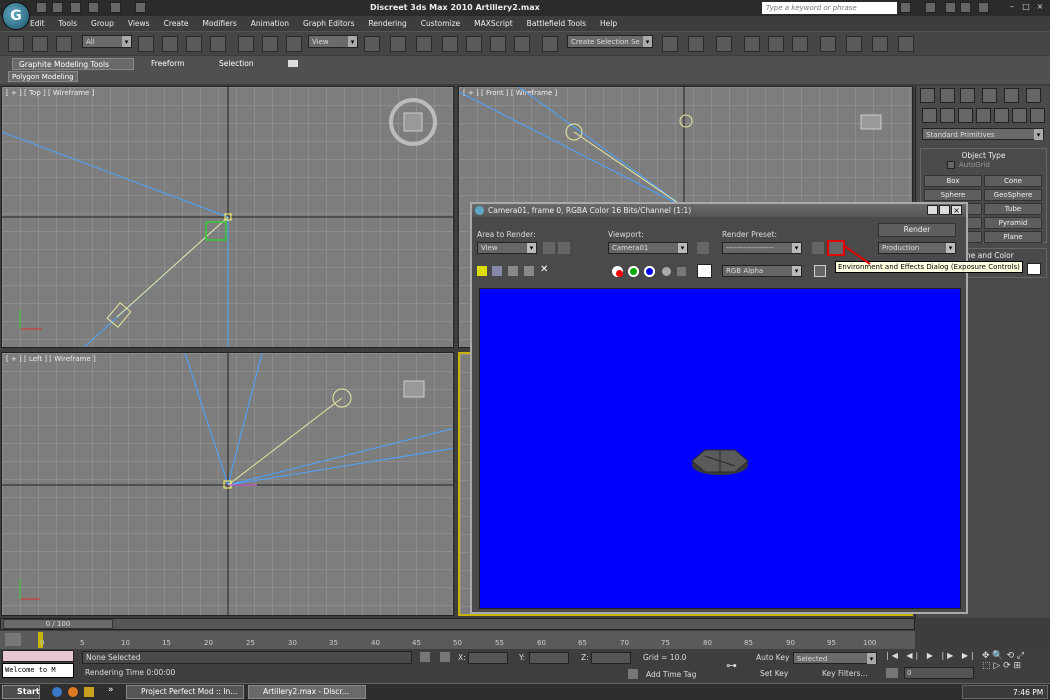 This screenshot has height=700, width=1050. I want to click on undo-icon, so click(93, 7).